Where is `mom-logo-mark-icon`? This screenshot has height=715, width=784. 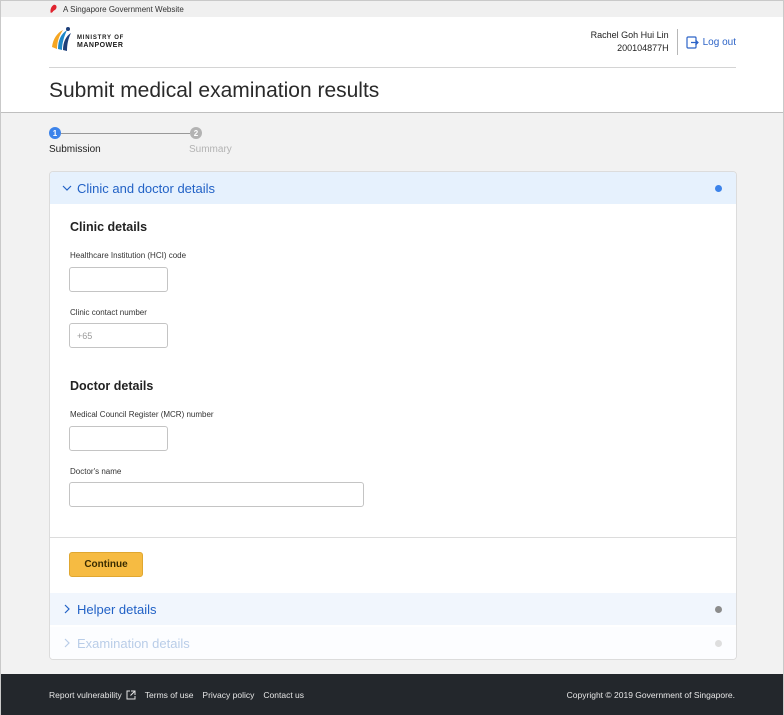 mom-logo-mark-icon is located at coordinates (61, 39).